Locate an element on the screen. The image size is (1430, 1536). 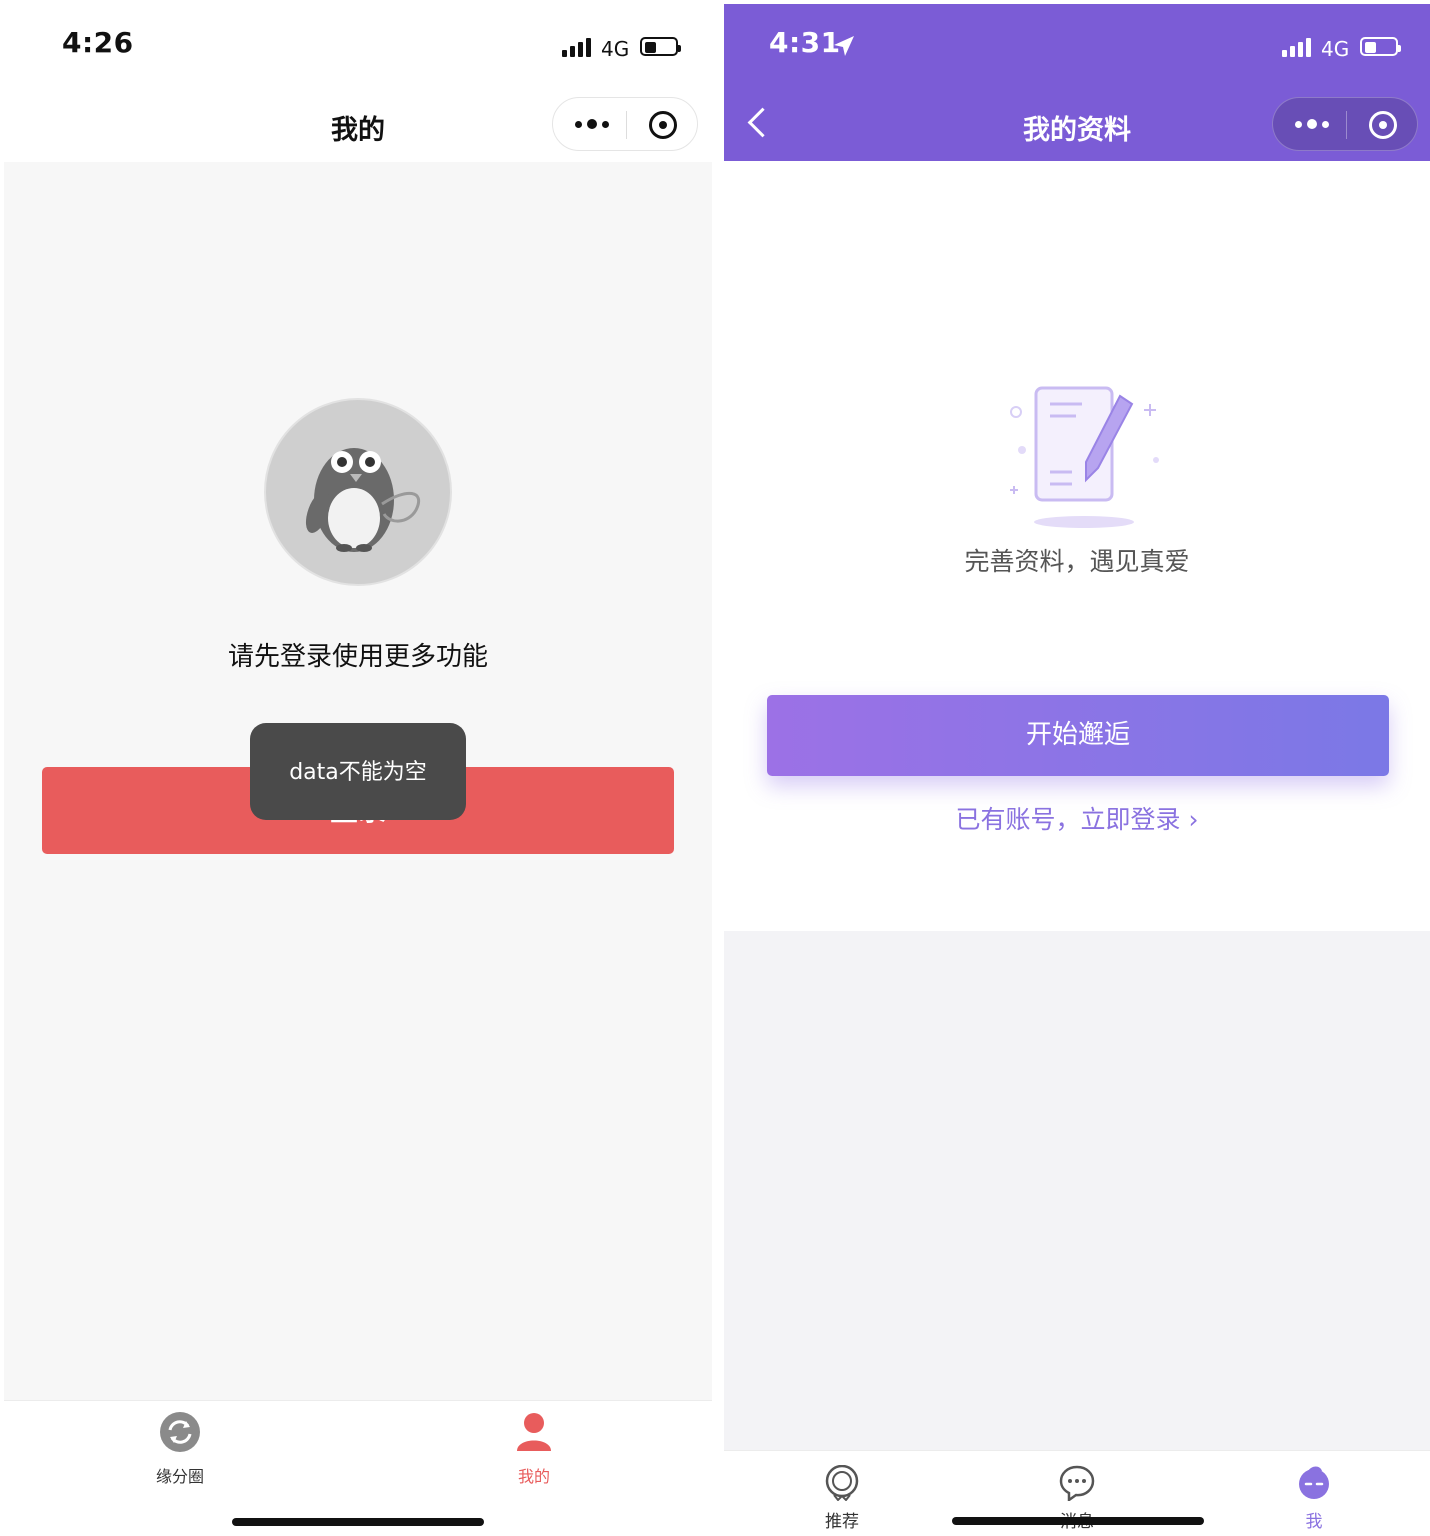
start-button: 开始邂逅 is located at coordinates (1078, 735).